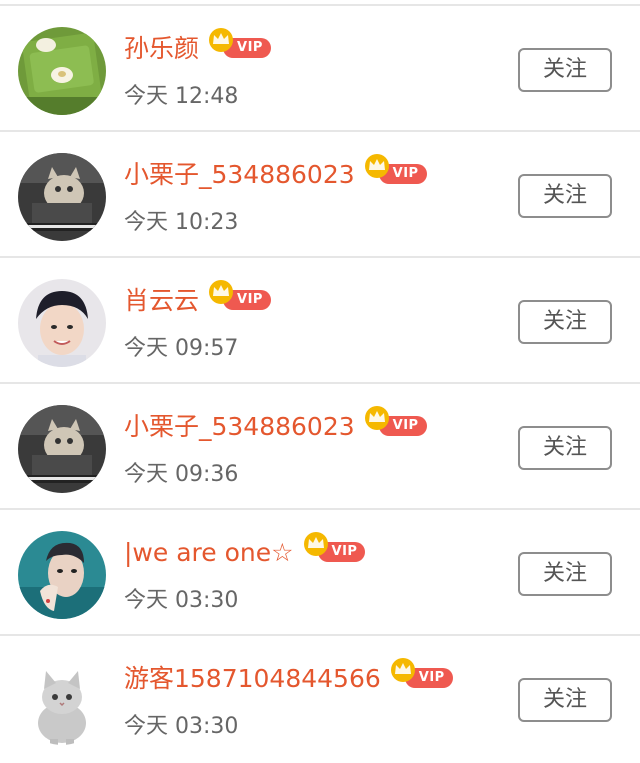 The image size is (640, 763). Describe the element at coordinates (162, 48) in the screenshot. I see `user-name-text: 孙乐颜` at that location.